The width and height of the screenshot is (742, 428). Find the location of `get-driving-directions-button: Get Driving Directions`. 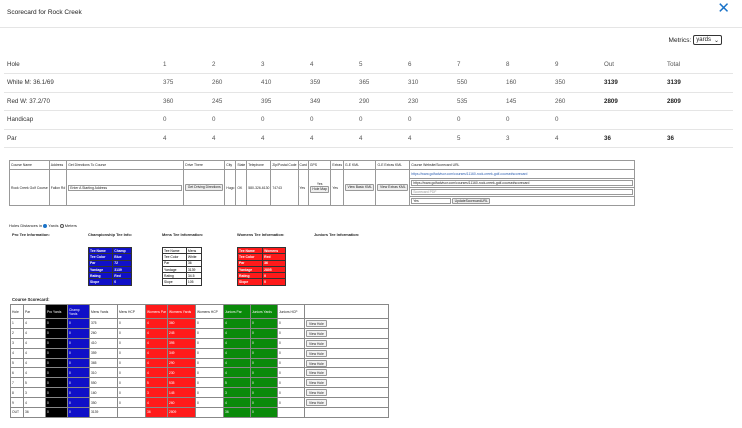

get-driving-directions-button: Get Driving Directions is located at coordinates (204, 187).